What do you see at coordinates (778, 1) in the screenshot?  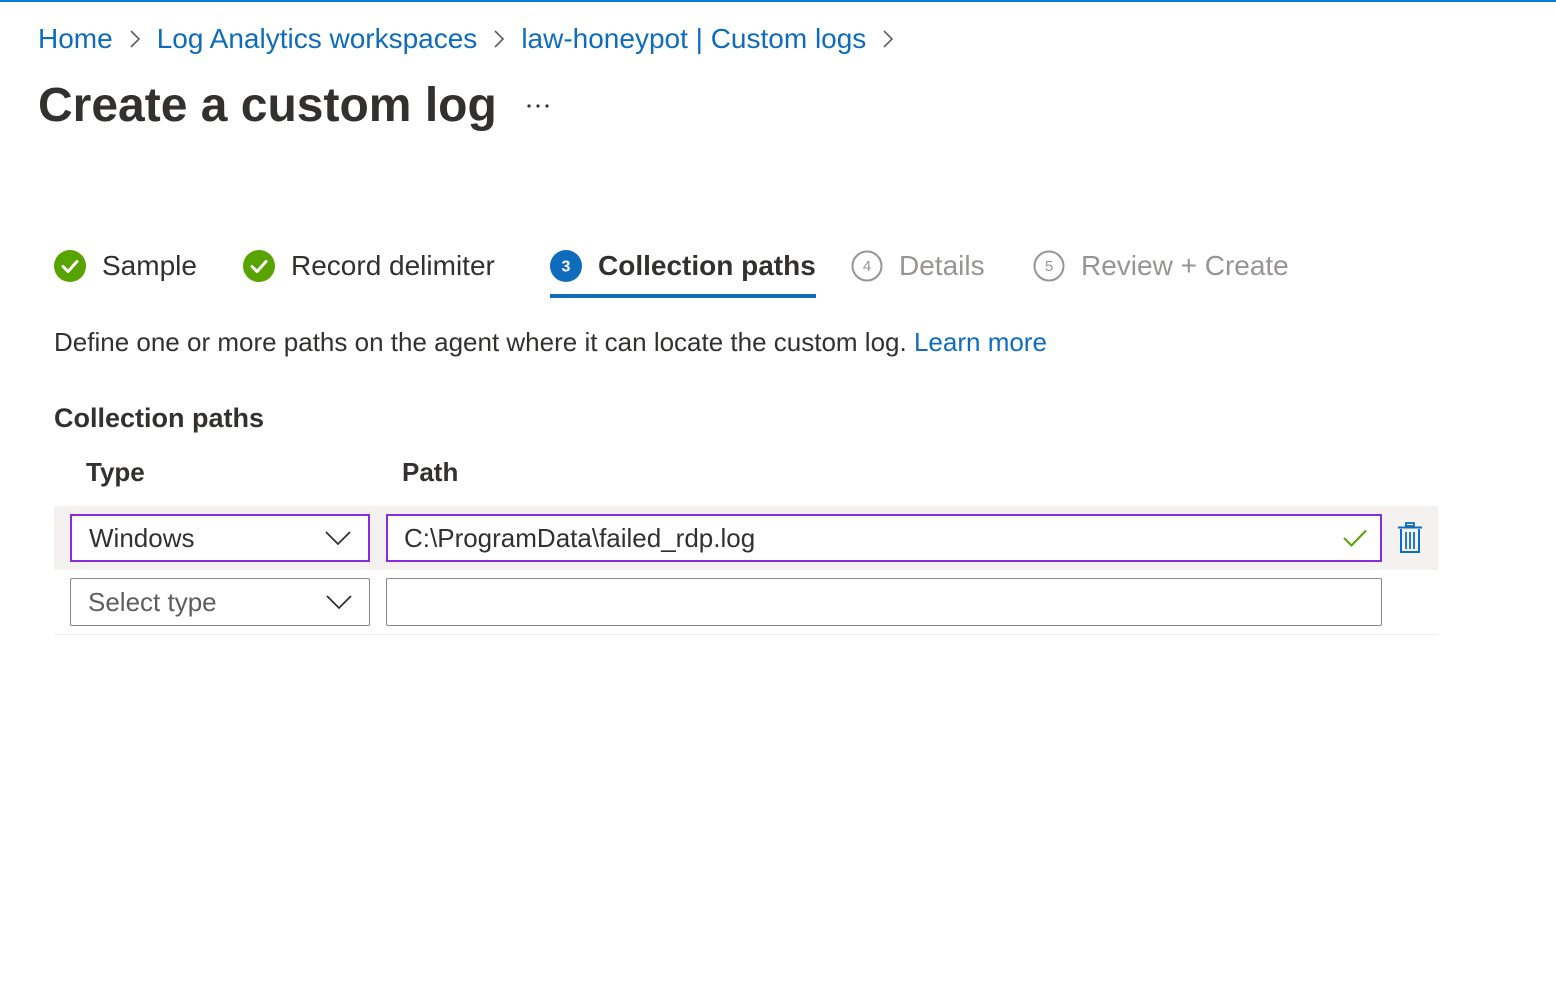 I see `top-accent-line` at bounding box center [778, 1].